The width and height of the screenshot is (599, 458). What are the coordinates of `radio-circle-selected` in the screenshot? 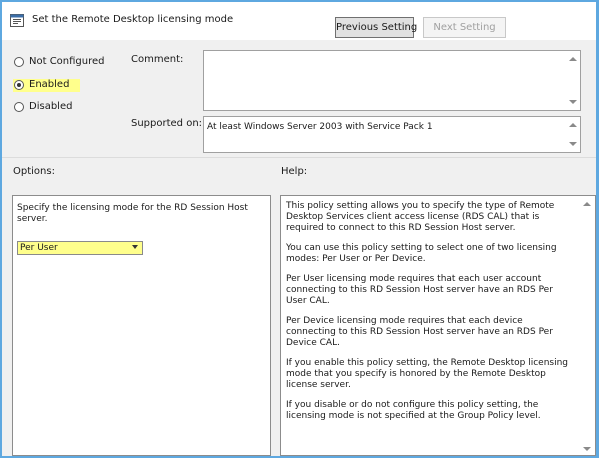 It's located at (19, 85).